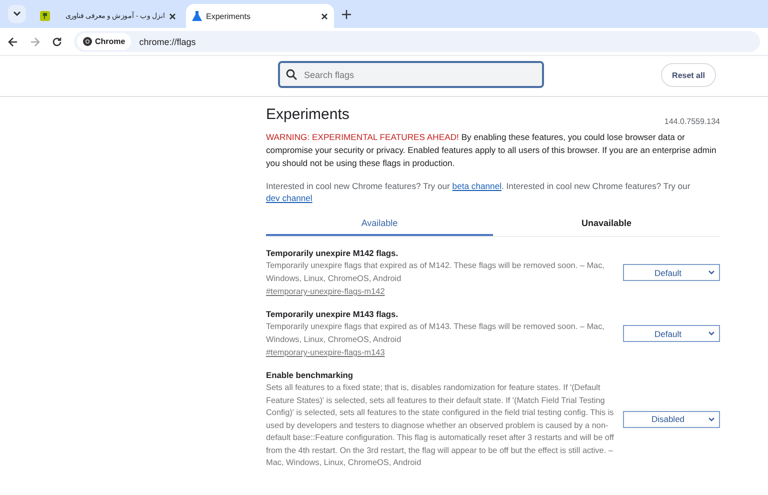  What do you see at coordinates (479, 192) in the screenshot?
I see `intro-text: Interested in cool new Chrome features? Try our beta channel. Interested in cool new Chrome features? Try our dev channel` at bounding box center [479, 192].